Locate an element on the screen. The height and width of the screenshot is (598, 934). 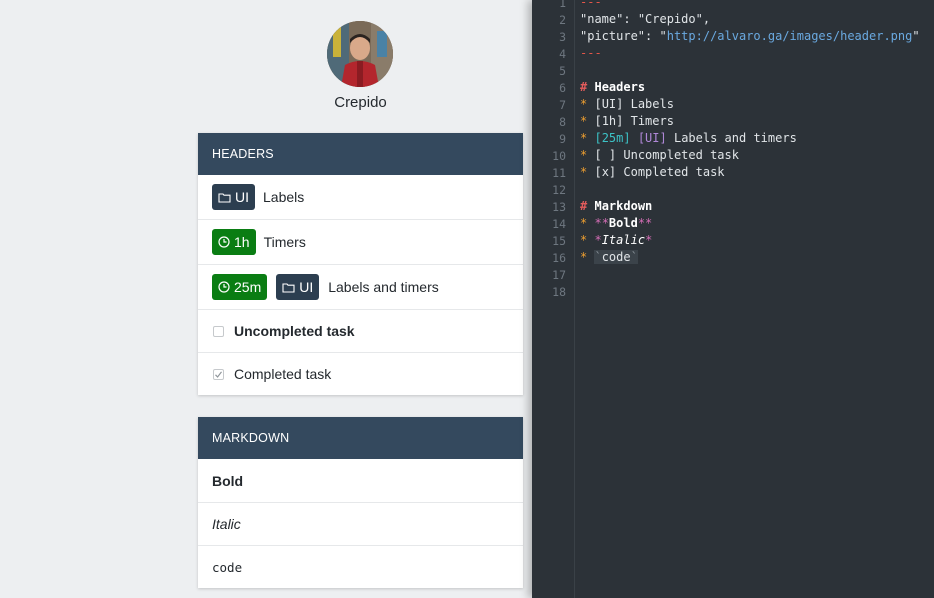
card-title: HEADERS is located at coordinates (360, 154).